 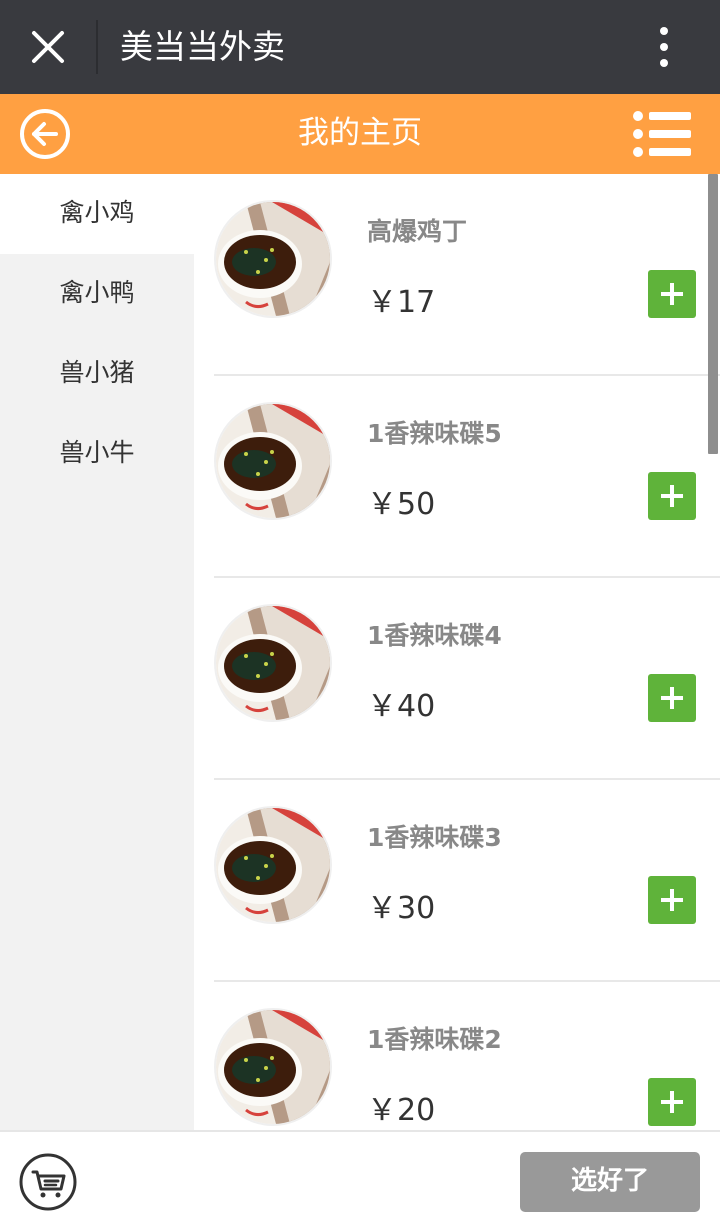 What do you see at coordinates (97, 374) in the screenshot?
I see `category-item-pig: 兽小猪` at bounding box center [97, 374].